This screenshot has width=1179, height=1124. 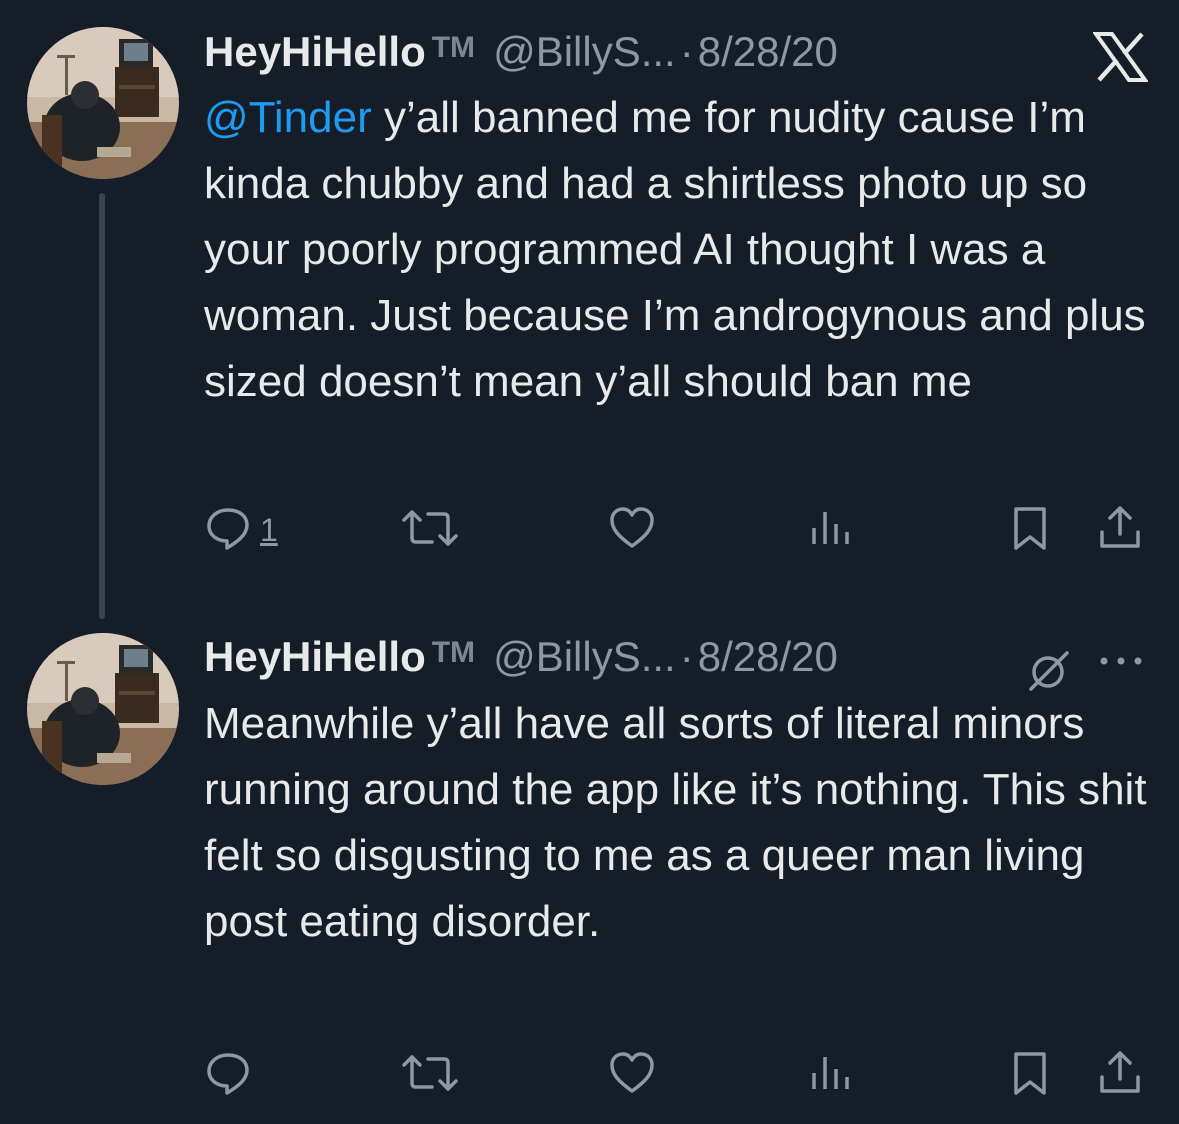 What do you see at coordinates (1120, 57) in the screenshot?
I see `x-logo-icon` at bounding box center [1120, 57].